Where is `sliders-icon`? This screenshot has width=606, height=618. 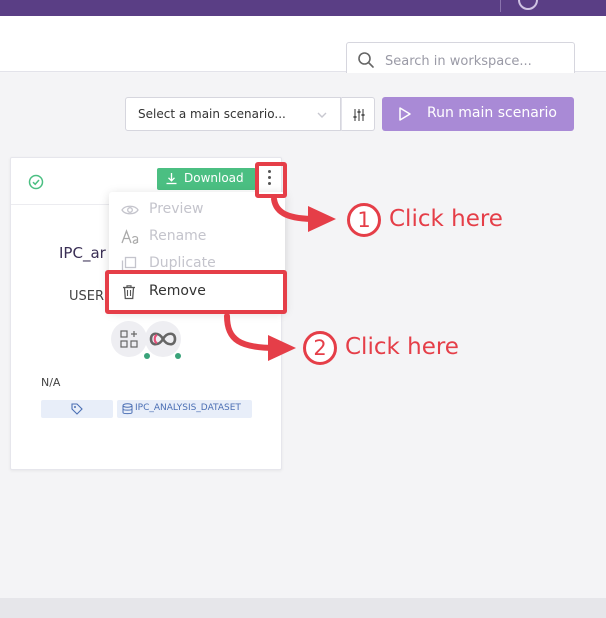
sliders-icon is located at coordinates (359, 115).